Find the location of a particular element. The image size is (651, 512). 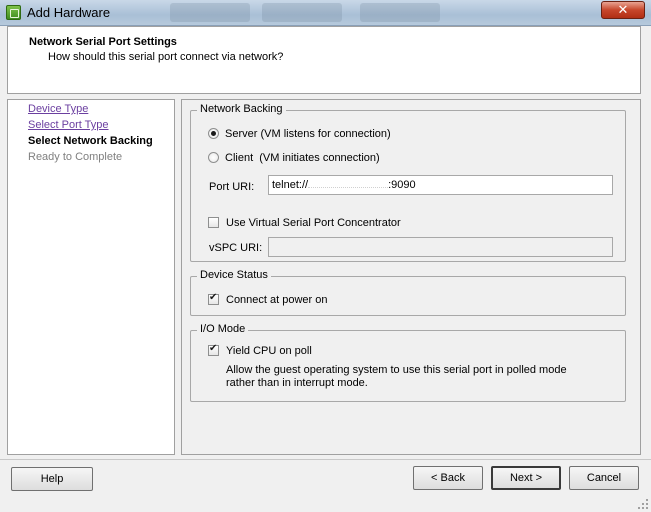

page-title: Network Serial Port Settings is located at coordinates (103, 42).